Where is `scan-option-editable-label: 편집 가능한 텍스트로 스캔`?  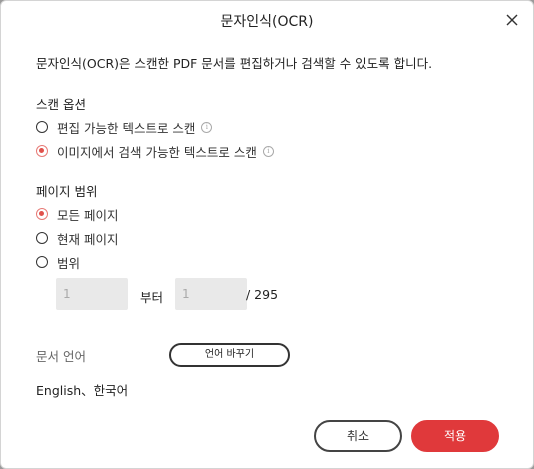 scan-option-editable-label: 편집 가능한 텍스트로 스캔 is located at coordinates (126, 128).